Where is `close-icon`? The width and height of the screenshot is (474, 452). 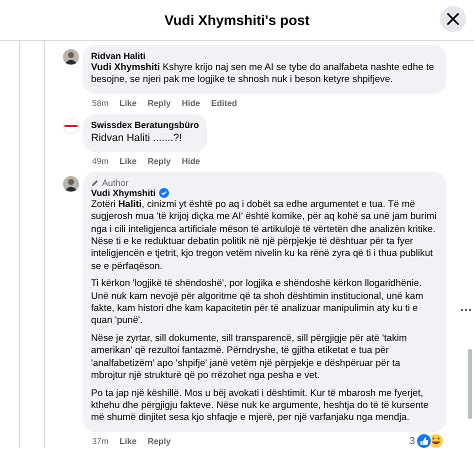 close-icon is located at coordinates (453, 19).